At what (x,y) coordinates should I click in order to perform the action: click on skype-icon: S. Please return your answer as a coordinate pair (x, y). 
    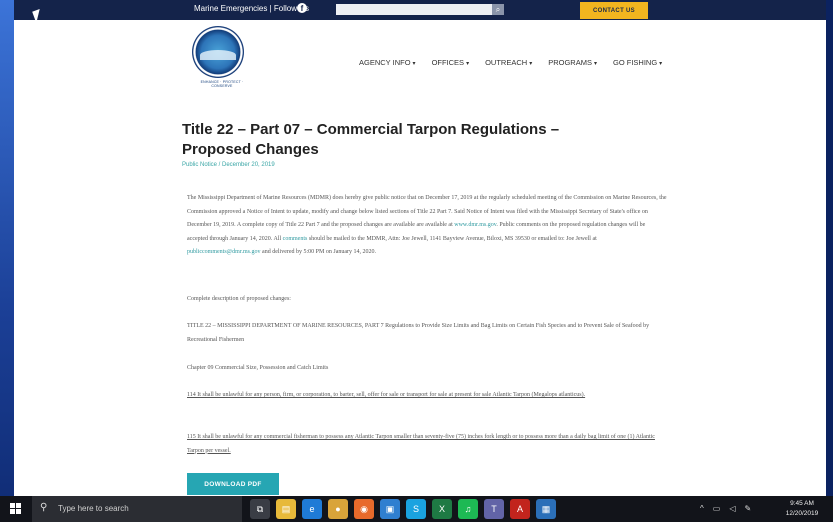
    Looking at the image, I should click on (416, 509).